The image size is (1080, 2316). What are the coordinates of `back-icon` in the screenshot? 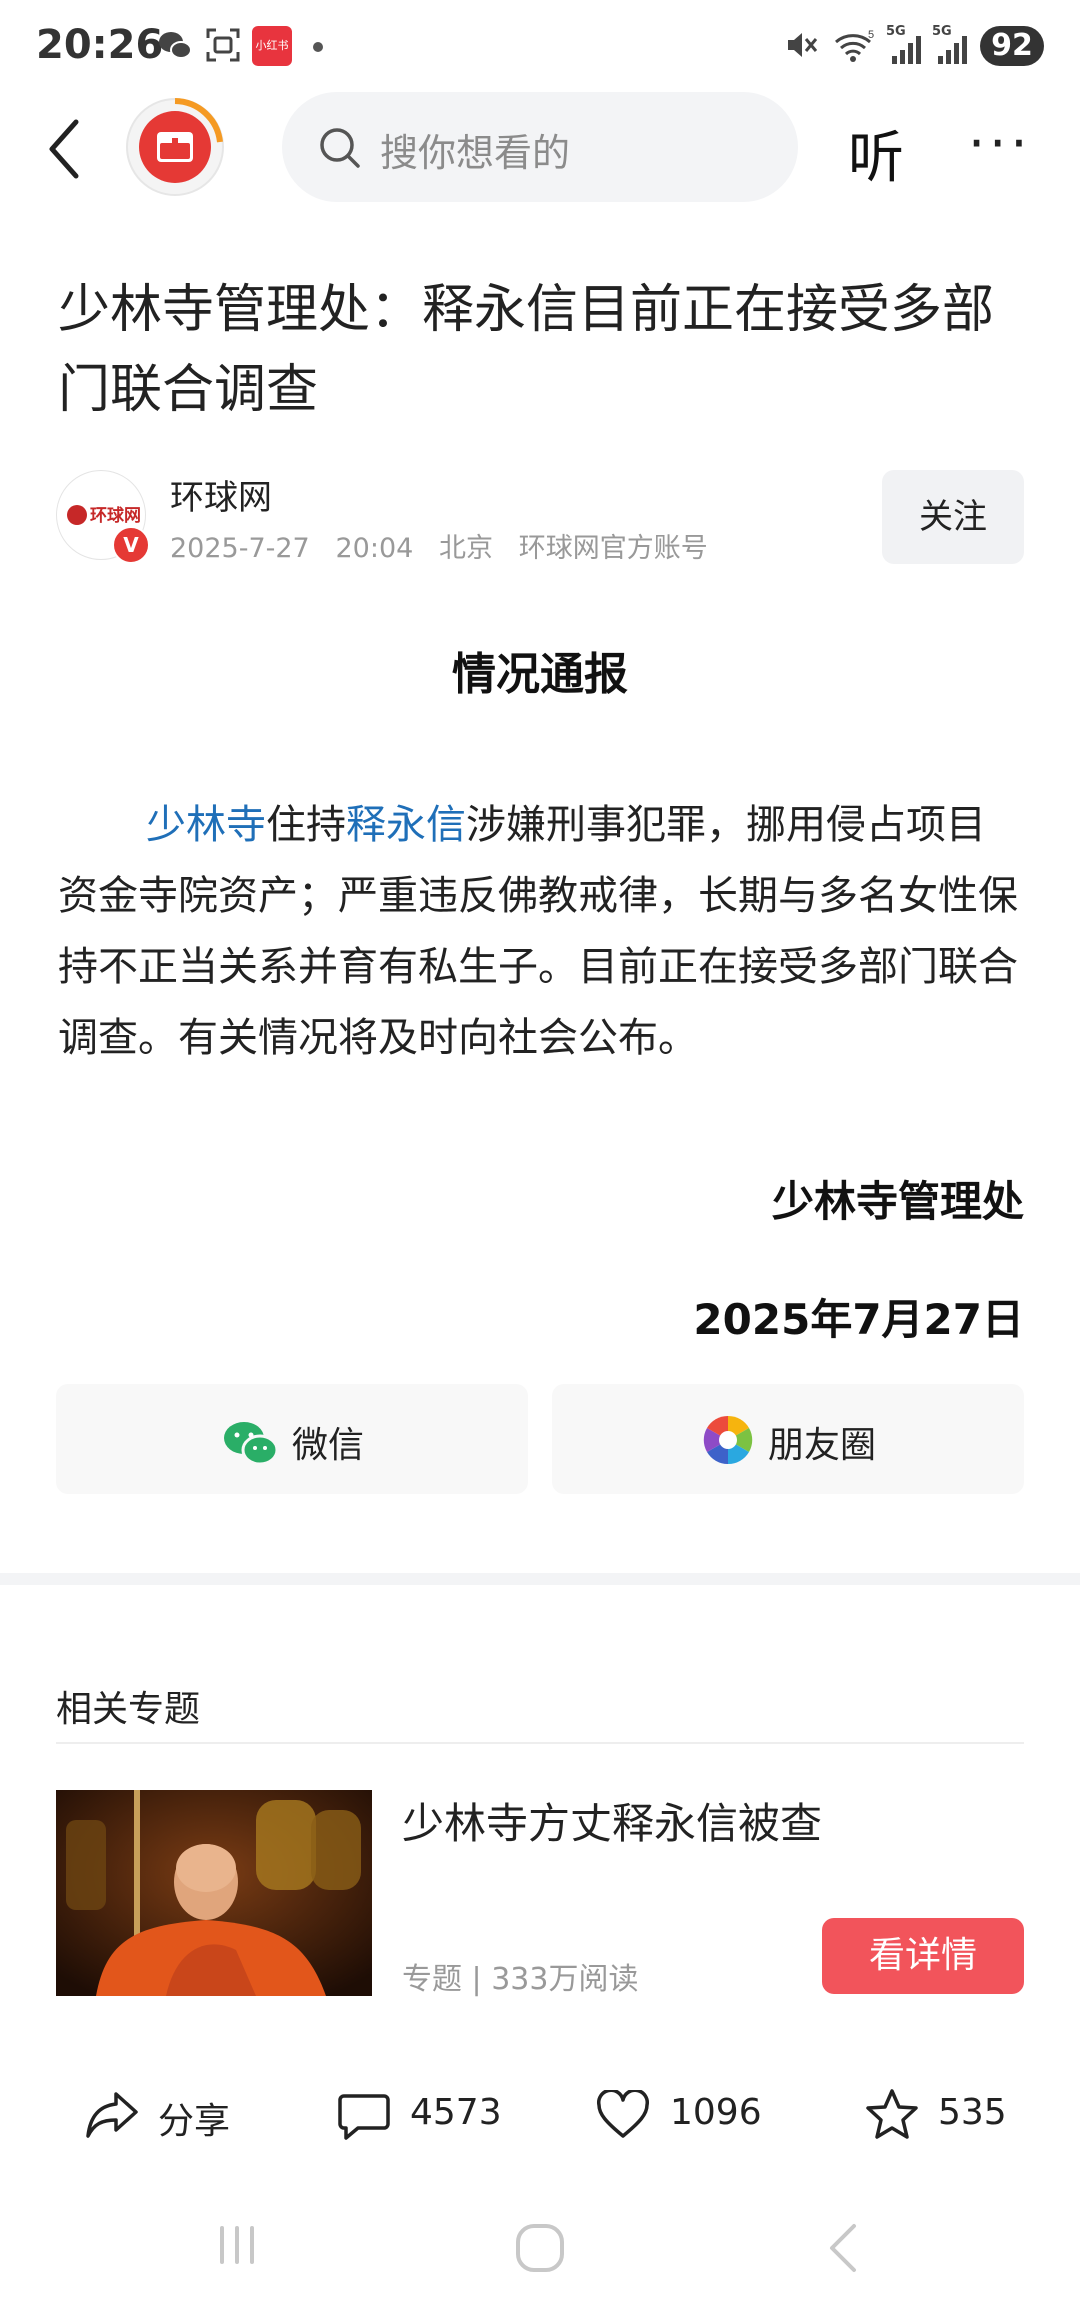 It's located at (64, 149).